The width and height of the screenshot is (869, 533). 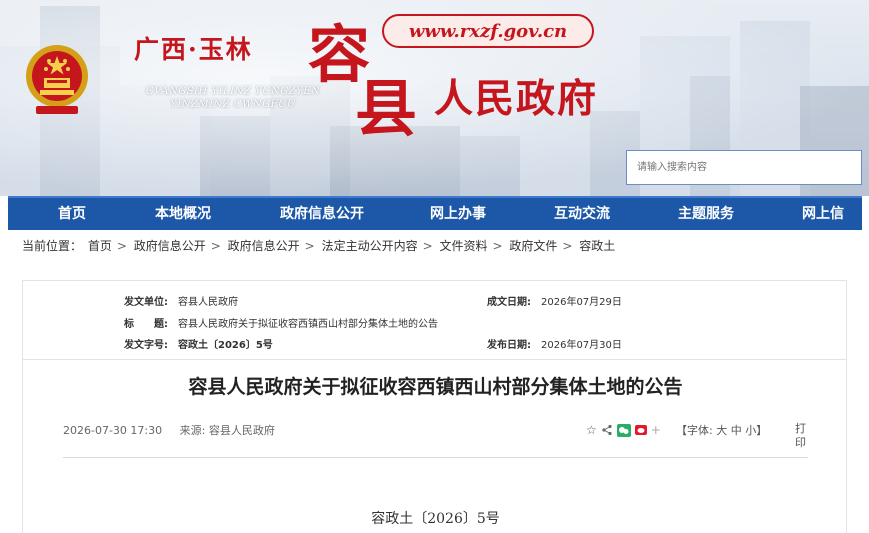 I want to click on region-name: 广西·玉林, so click(x=193, y=49).